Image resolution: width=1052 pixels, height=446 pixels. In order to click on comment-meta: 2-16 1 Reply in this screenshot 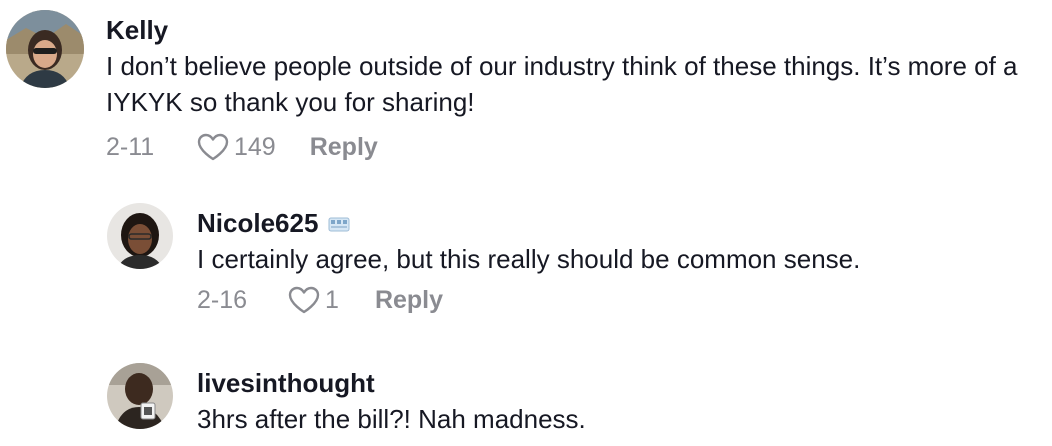, I will do `click(528, 300)`.